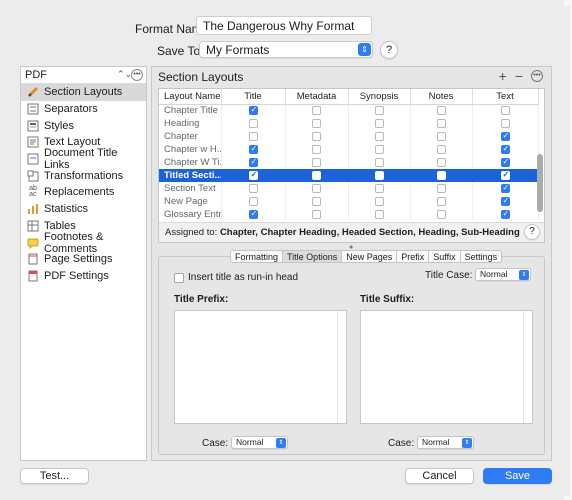 The height and width of the screenshot is (500, 572). Describe the element at coordinates (286, 49) in the screenshot. I see `save-to-select: My Formats ⇕` at that location.